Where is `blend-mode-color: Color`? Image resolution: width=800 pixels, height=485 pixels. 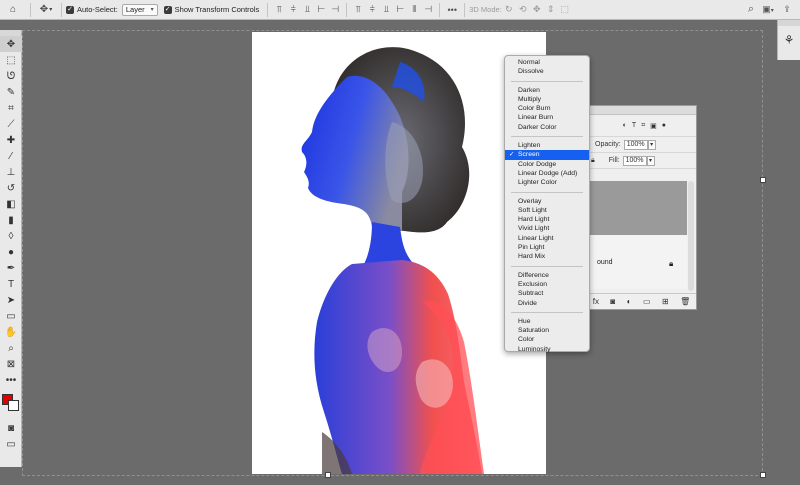 blend-mode-color: Color is located at coordinates (547, 339).